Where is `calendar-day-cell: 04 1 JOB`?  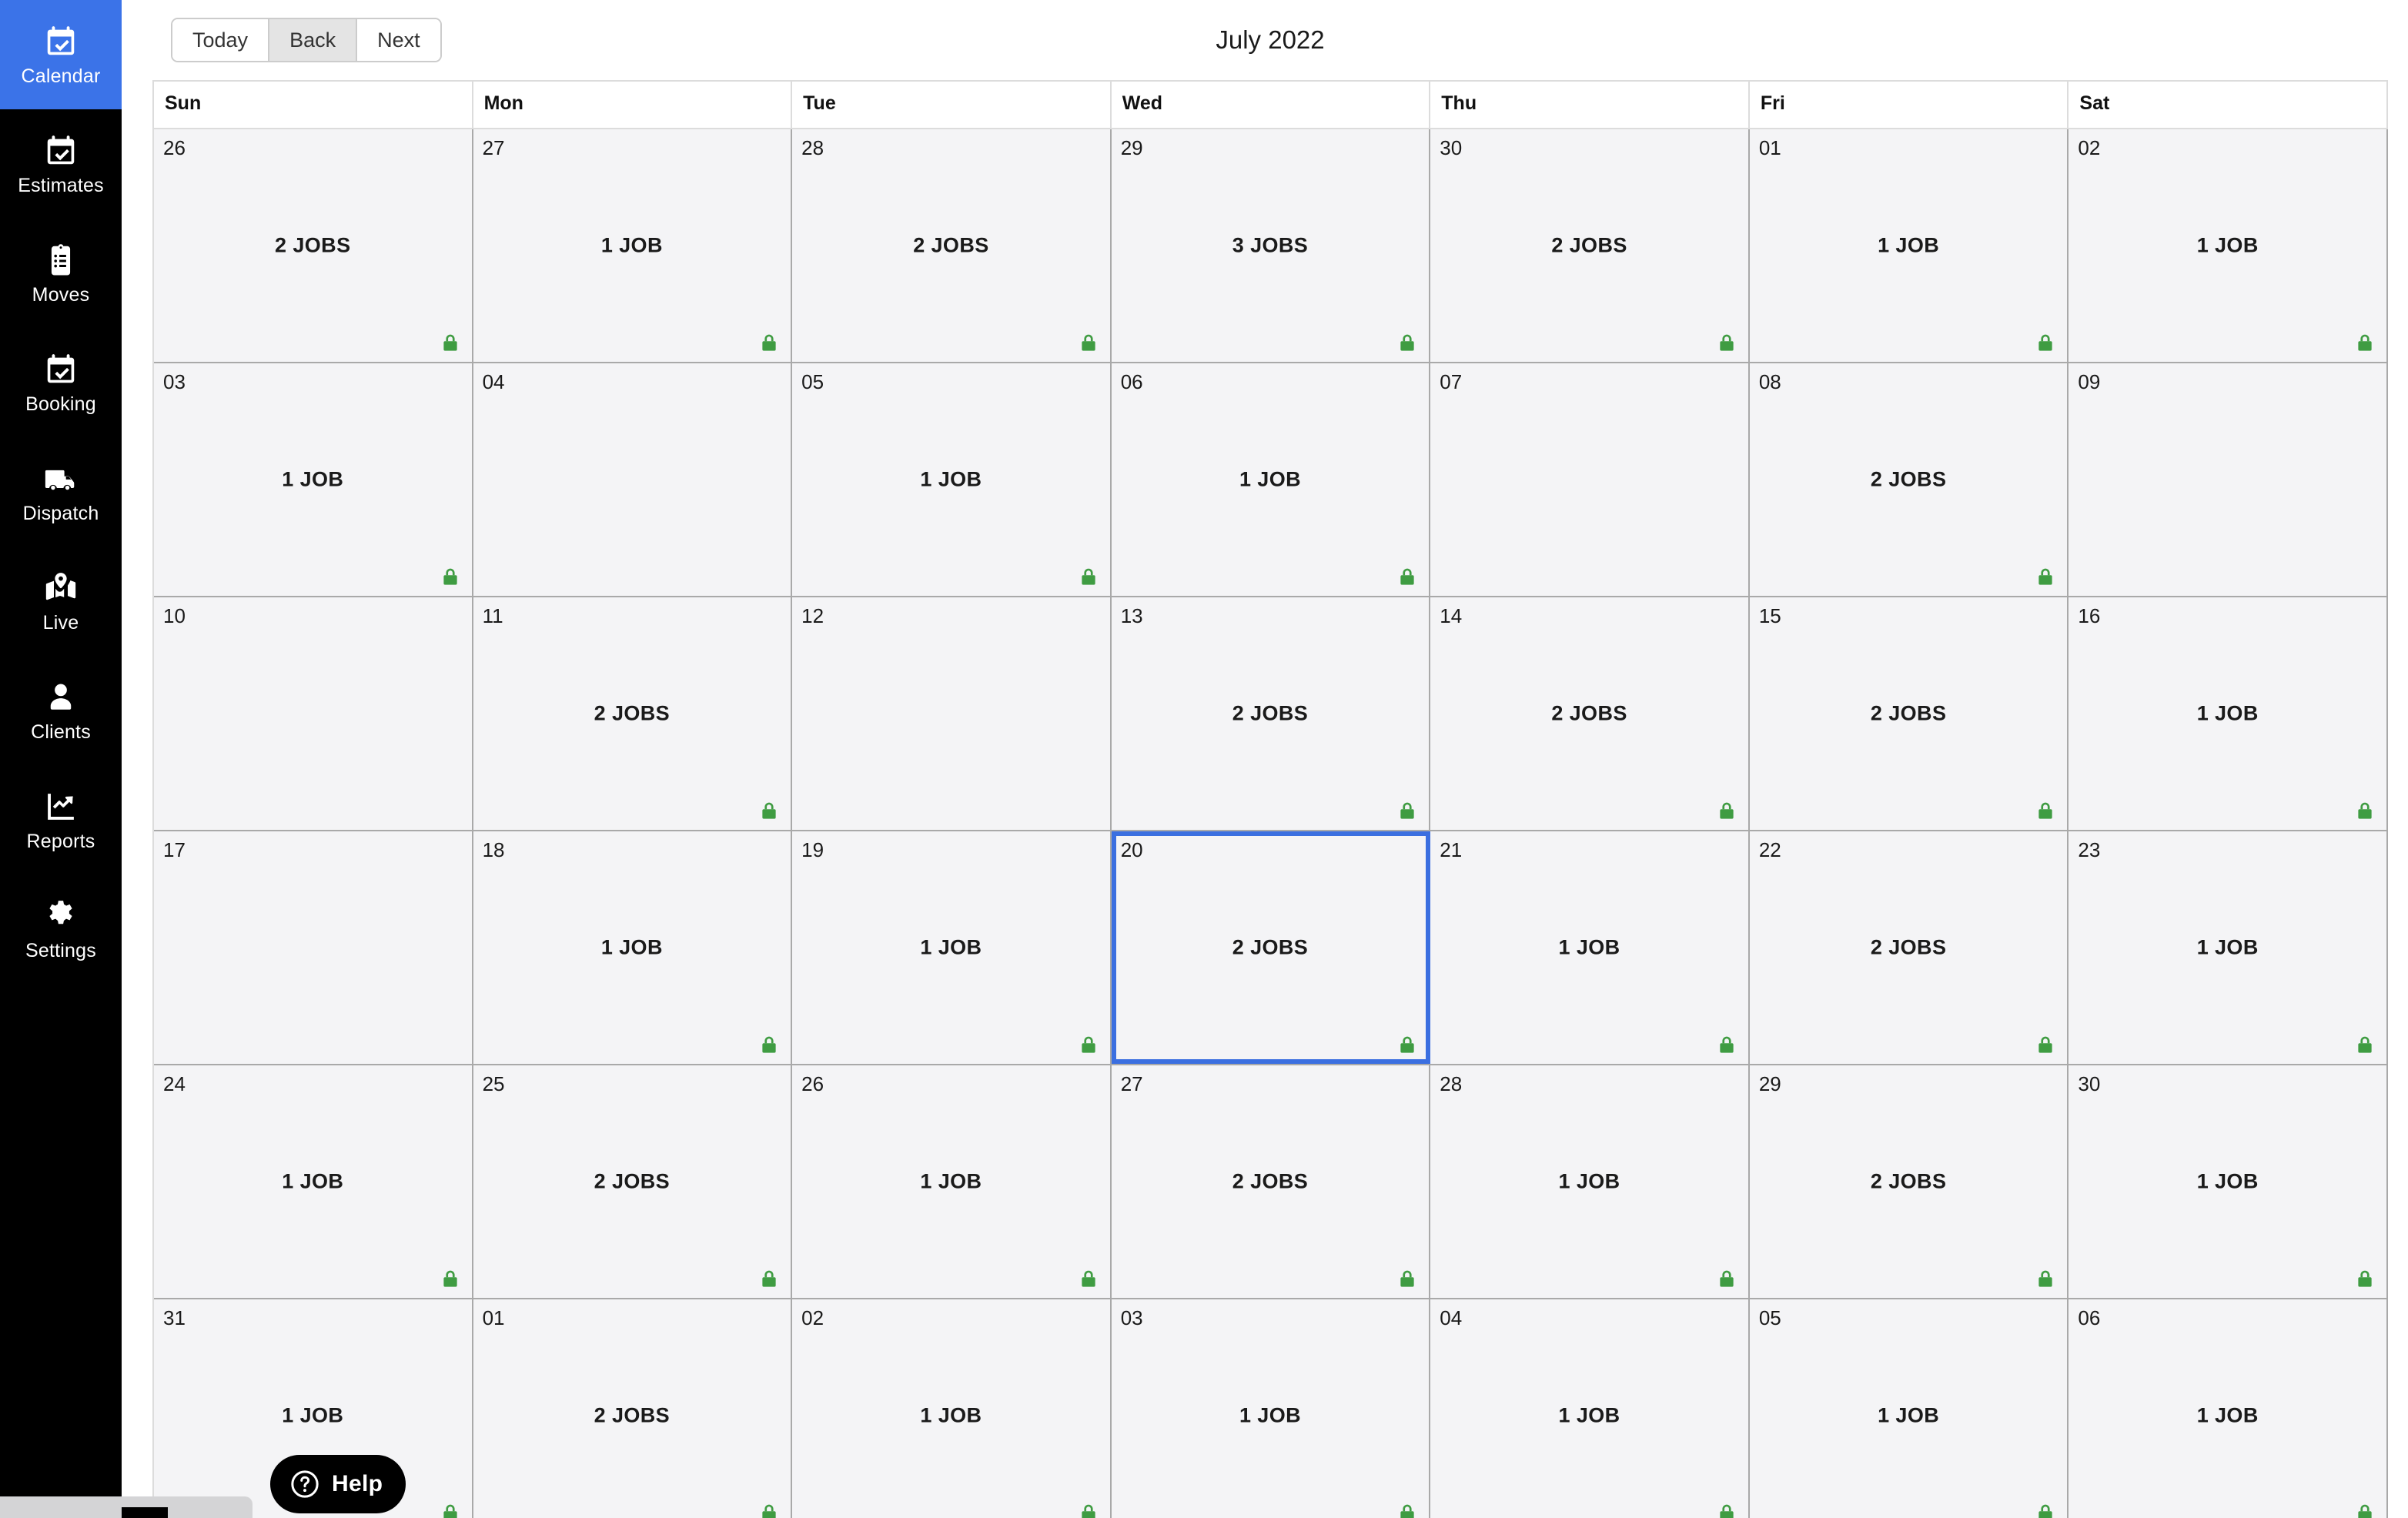
calendar-day-cell: 04 1 JOB is located at coordinates (1590, 1408).